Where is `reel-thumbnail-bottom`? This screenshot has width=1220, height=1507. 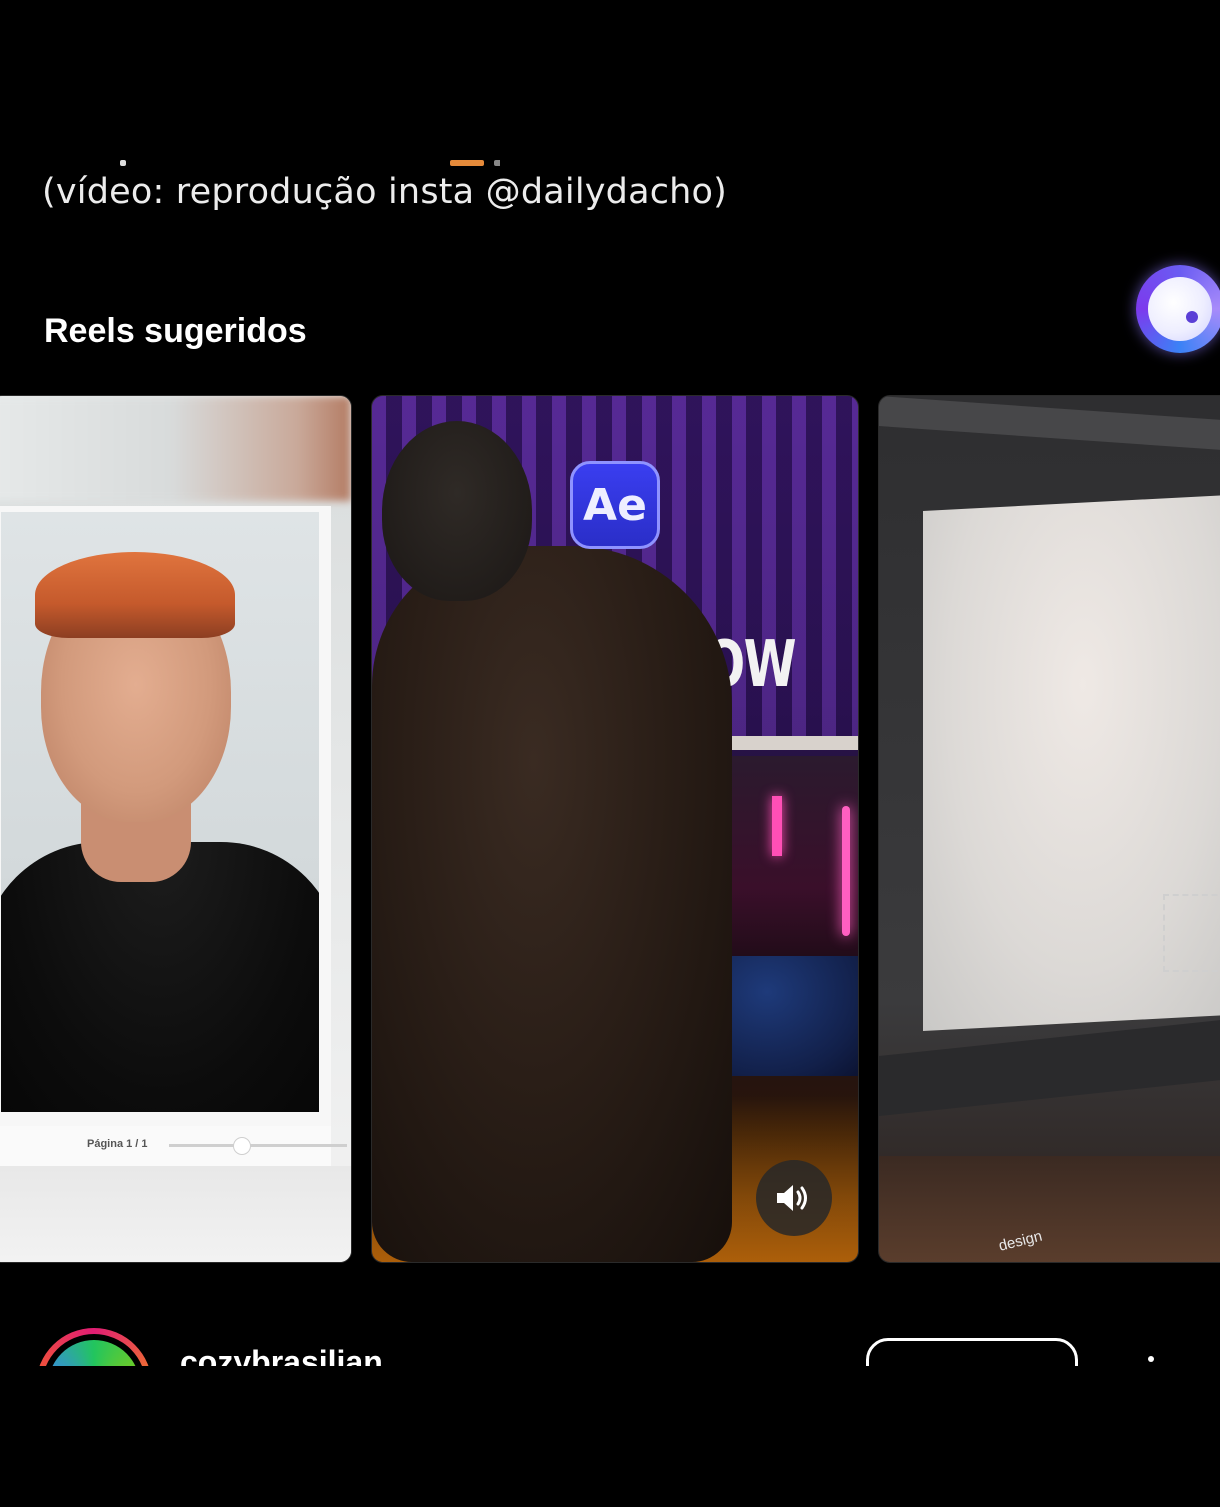 reel-thumbnail-bottom is located at coordinates (175, 1214).